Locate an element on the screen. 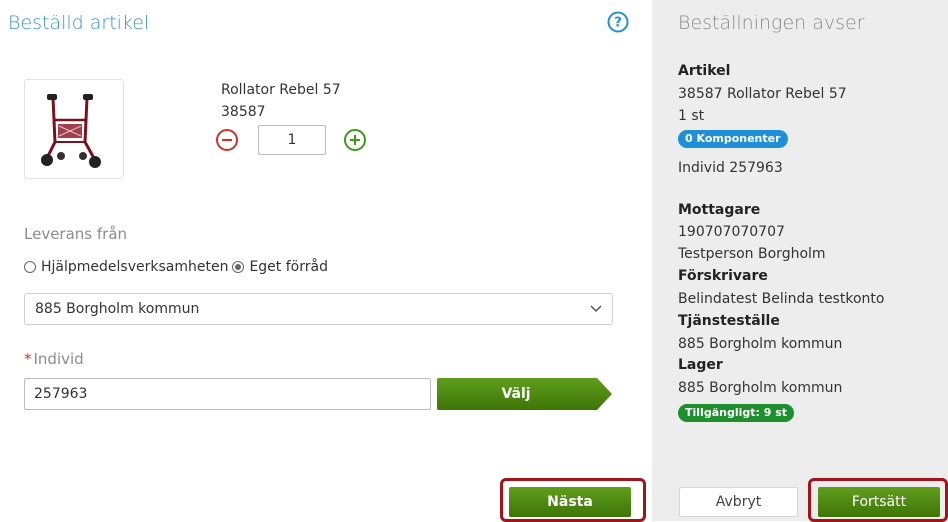  radio-eget-forrad is located at coordinates (238, 267).